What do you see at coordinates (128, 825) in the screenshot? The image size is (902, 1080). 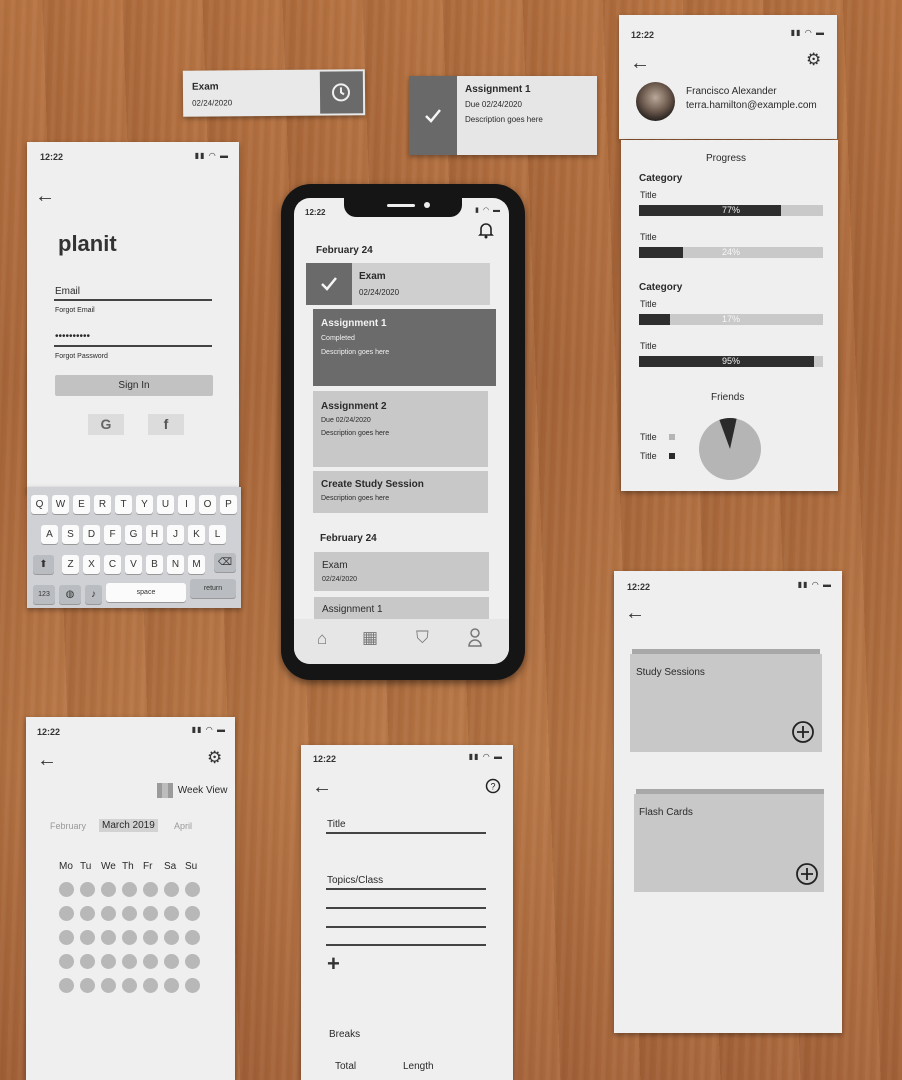 I see `month-current: March 2019` at bounding box center [128, 825].